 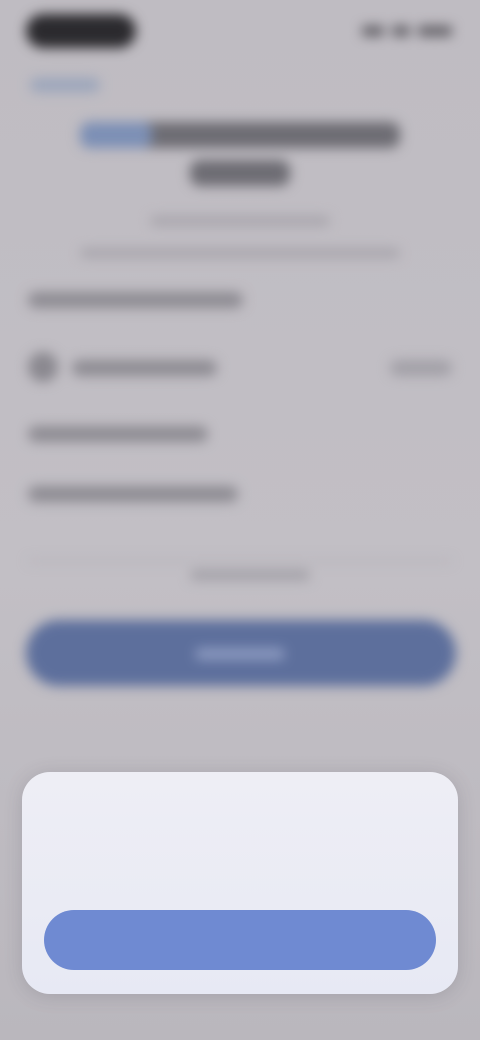 What do you see at coordinates (240, 654) in the screenshot?
I see `primary-button-label` at bounding box center [240, 654].